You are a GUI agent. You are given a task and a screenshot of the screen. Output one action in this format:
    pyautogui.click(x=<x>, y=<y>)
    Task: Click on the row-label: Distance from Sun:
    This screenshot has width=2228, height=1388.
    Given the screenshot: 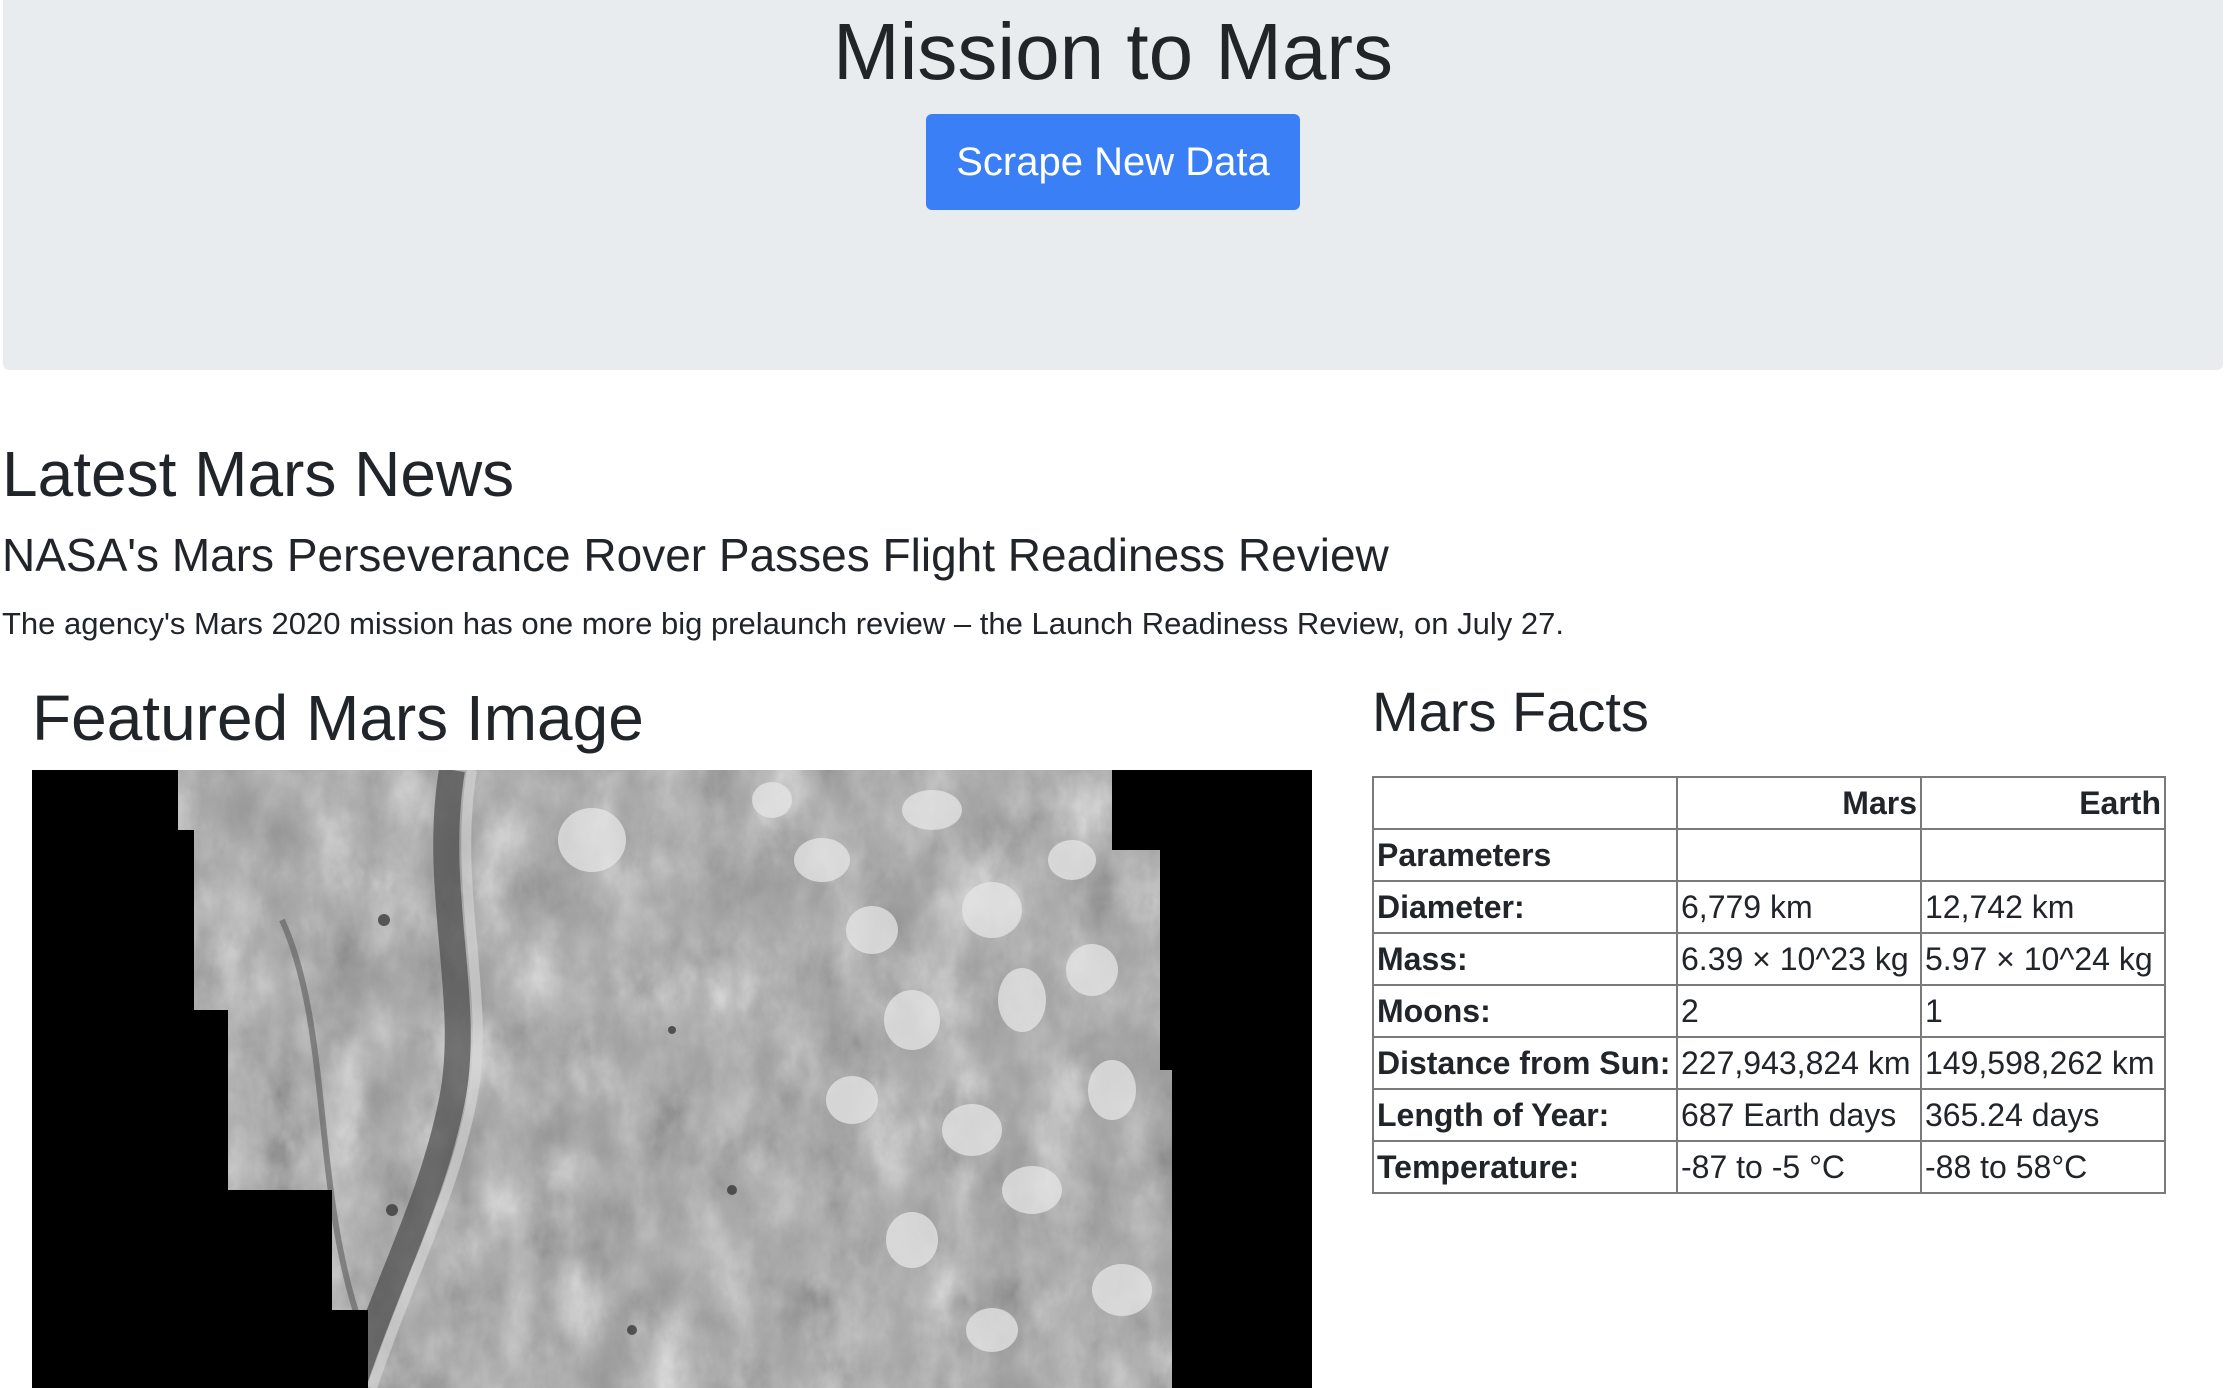 What is the action you would take?
    pyautogui.click(x=1525, y=1063)
    